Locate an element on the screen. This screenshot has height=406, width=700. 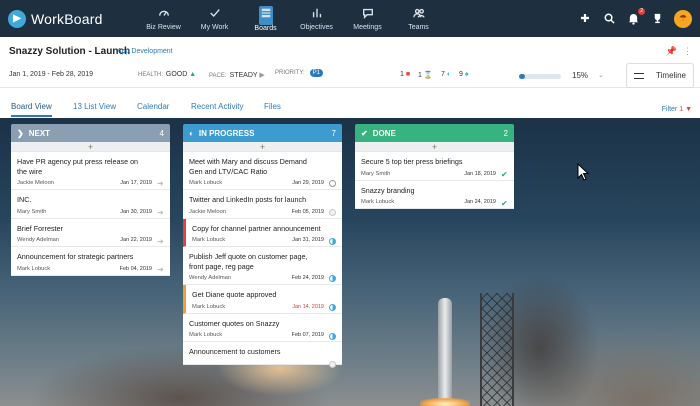
add-icon: ✚ is located at coordinates (585, 19).